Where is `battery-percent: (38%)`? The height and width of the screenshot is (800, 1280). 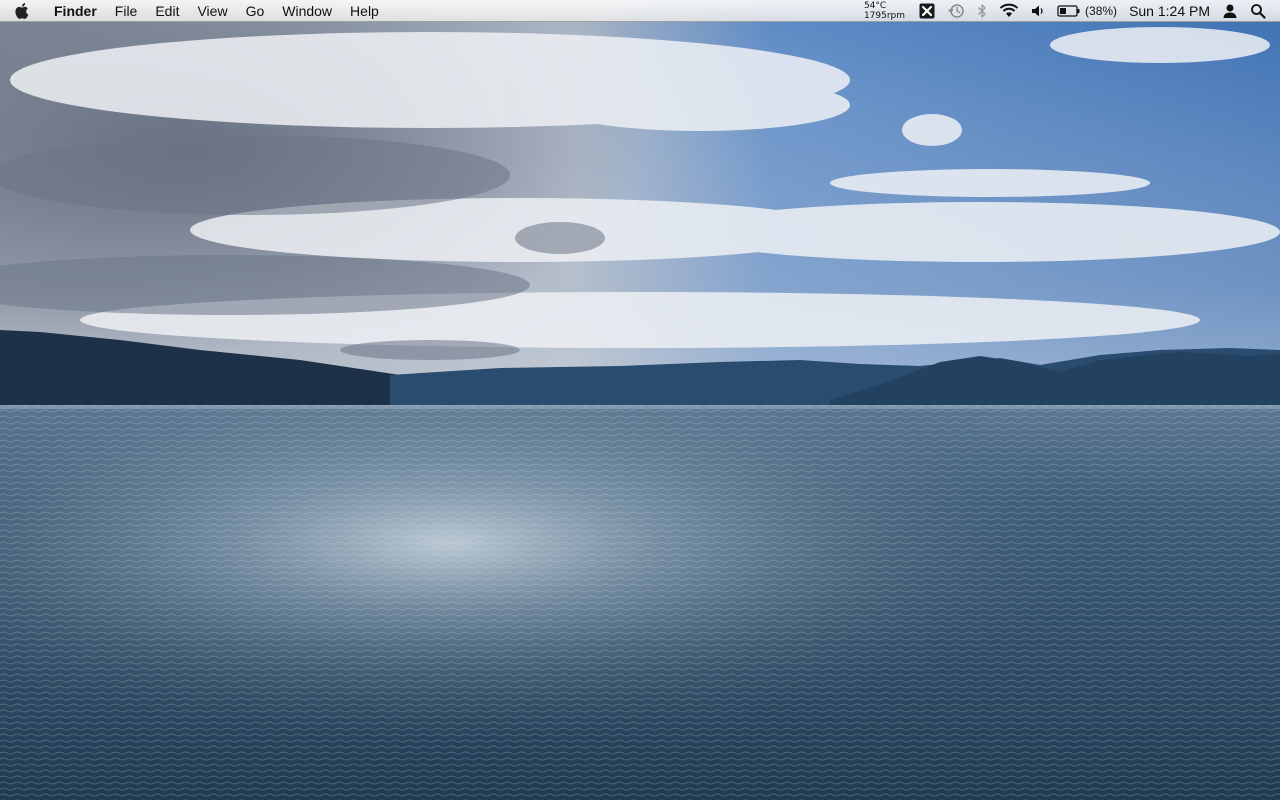
battery-percent: (38%) is located at coordinates (1101, 10).